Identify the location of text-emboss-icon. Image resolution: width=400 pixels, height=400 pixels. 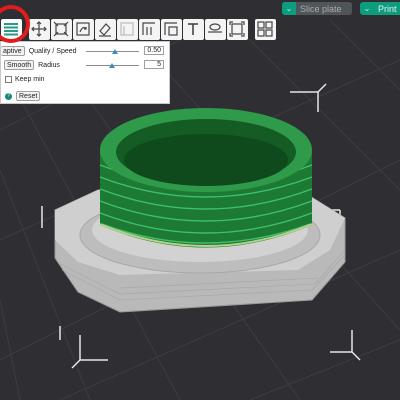
(193, 29).